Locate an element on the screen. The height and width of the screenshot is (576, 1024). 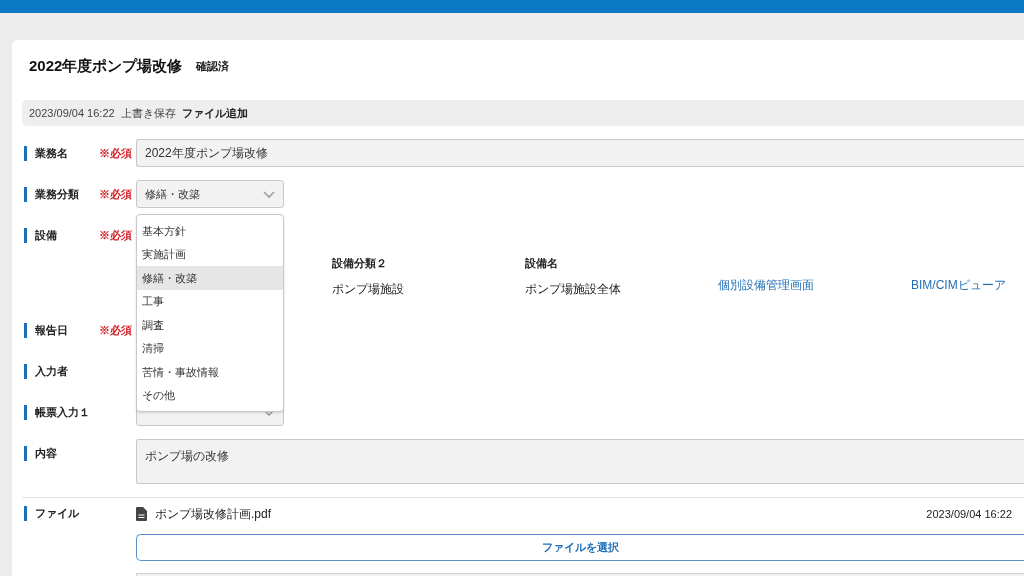
field-label: 業務分類 is located at coordinates (57, 194).